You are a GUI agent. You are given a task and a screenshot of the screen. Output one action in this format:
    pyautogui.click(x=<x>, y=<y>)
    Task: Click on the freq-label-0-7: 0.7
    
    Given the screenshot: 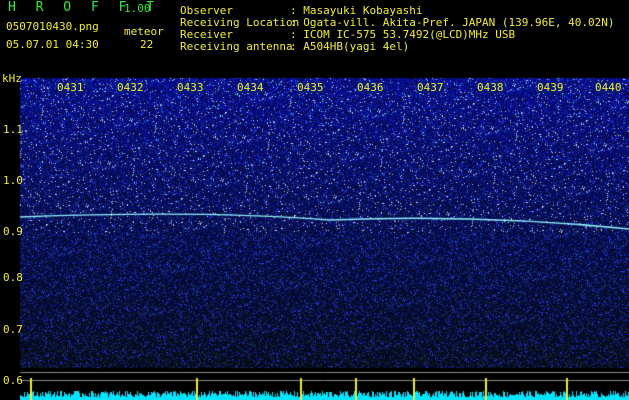 What is the action you would take?
    pyautogui.click(x=13, y=329)
    